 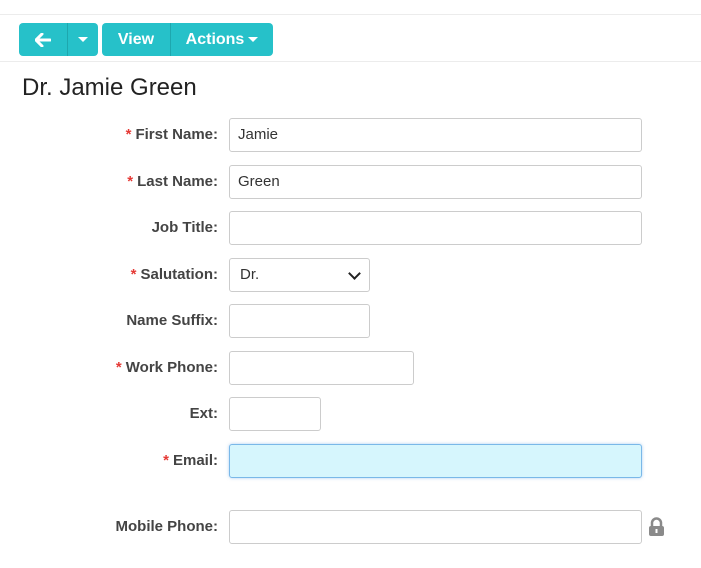 What do you see at coordinates (350, 414) in the screenshot?
I see `ext-row: Ext:` at bounding box center [350, 414].